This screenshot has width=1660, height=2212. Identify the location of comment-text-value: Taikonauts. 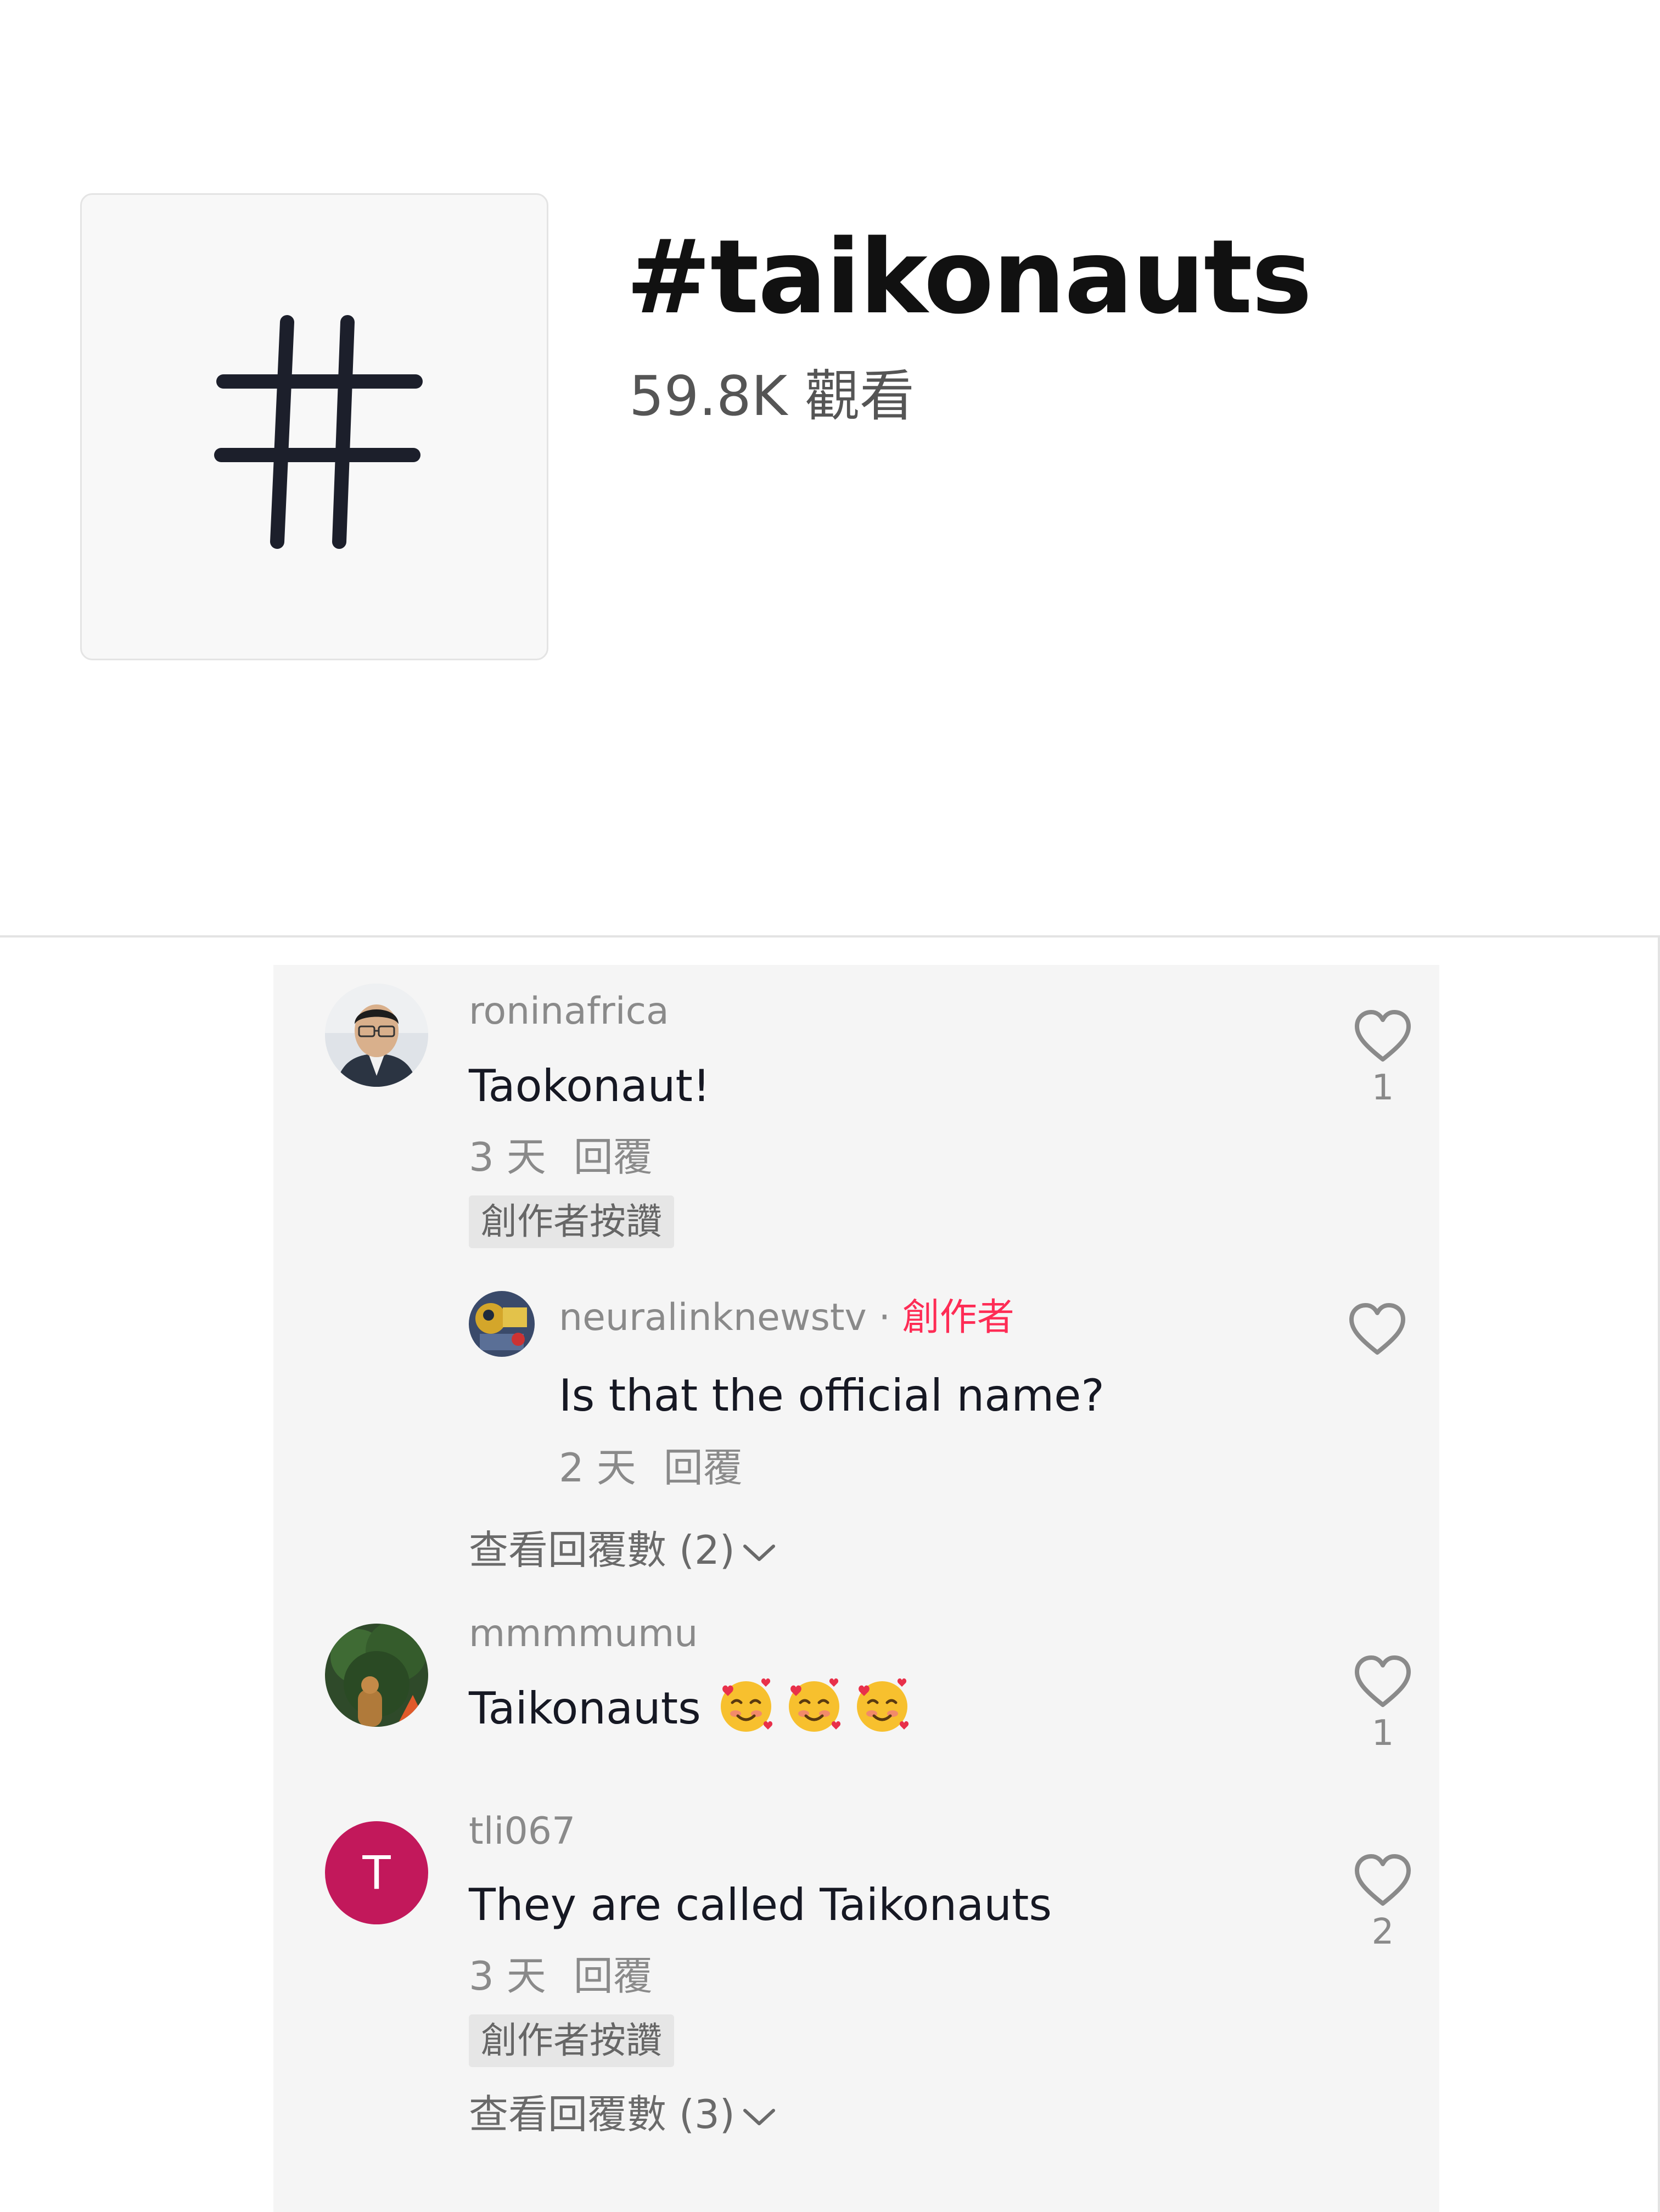
(585, 1708).